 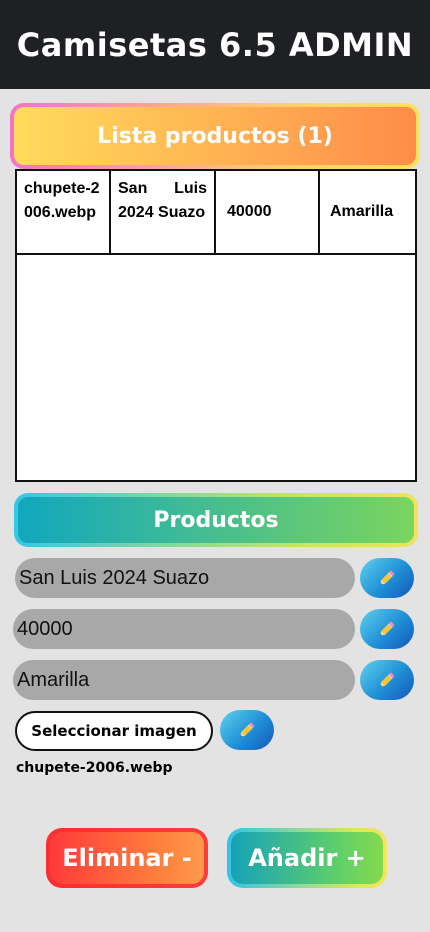 I want to click on delete-button: Eliminar -, so click(x=127, y=858).